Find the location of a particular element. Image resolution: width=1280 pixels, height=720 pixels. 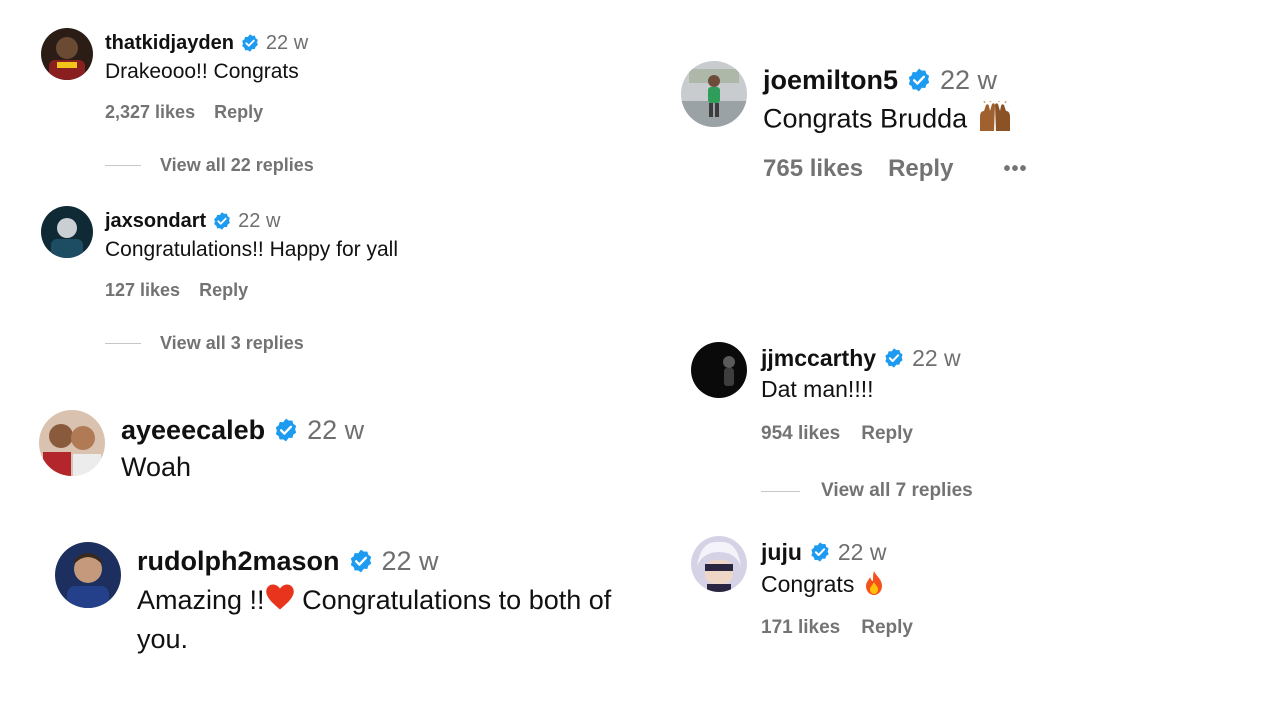

raising-hands-emoji is located at coordinates (995, 119).